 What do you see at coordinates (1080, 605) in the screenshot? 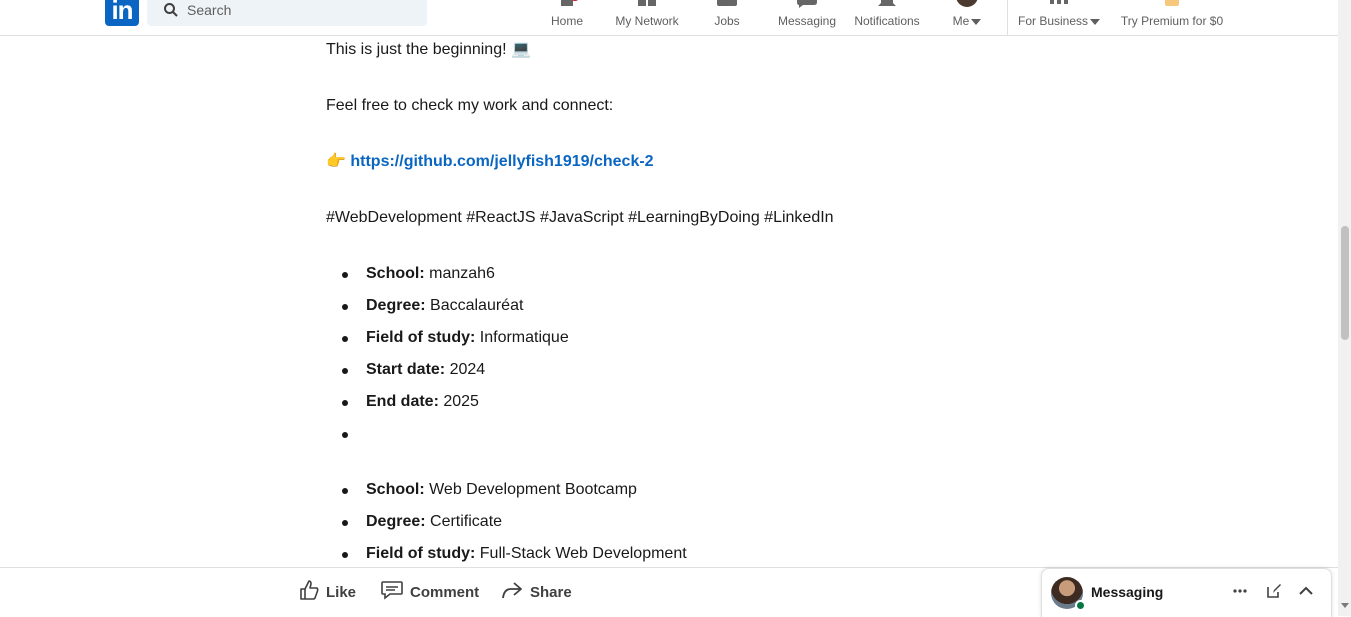
I see `online-status-dot` at bounding box center [1080, 605].